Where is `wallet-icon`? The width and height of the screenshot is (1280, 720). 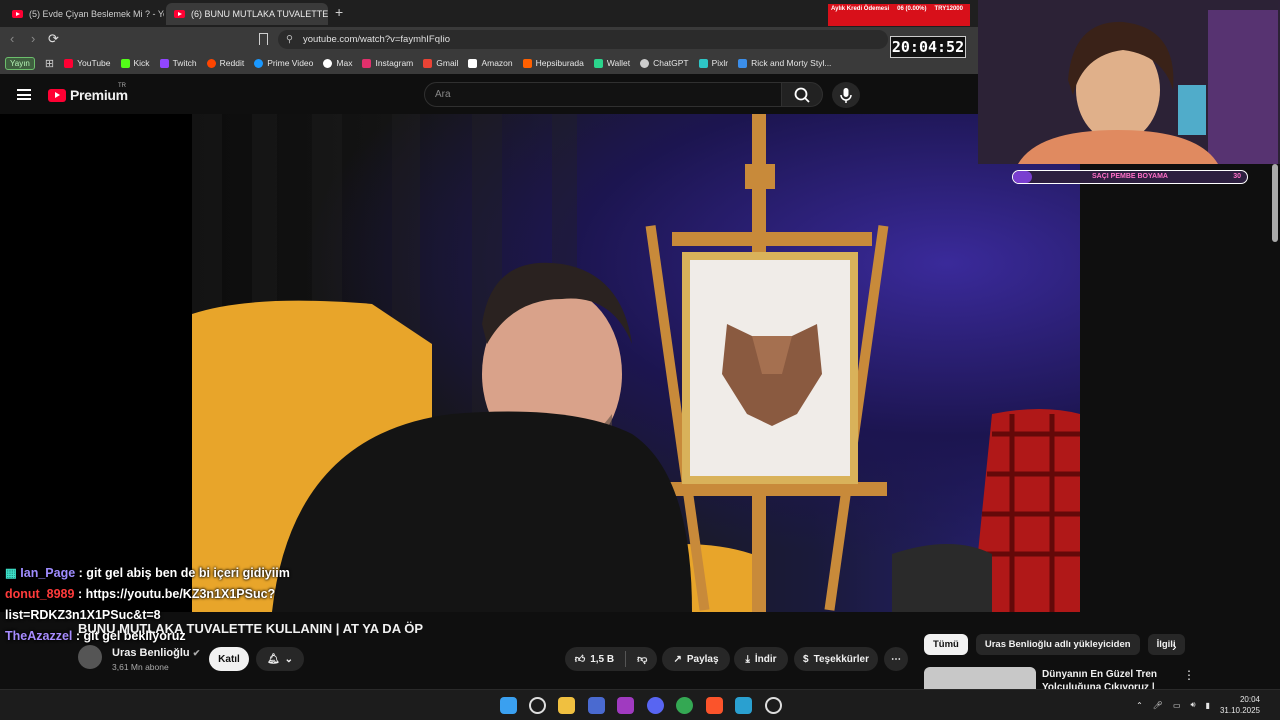
wallet-icon is located at coordinates (598, 63).